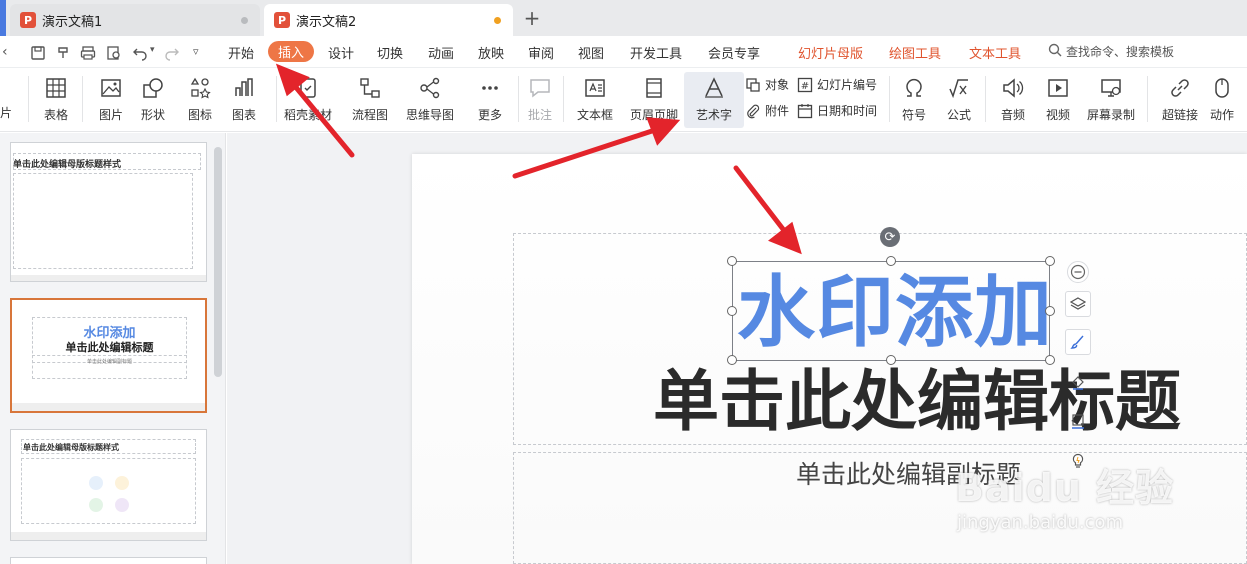 This screenshot has height=564, width=1247. I want to click on save-icon, so click(38, 53).